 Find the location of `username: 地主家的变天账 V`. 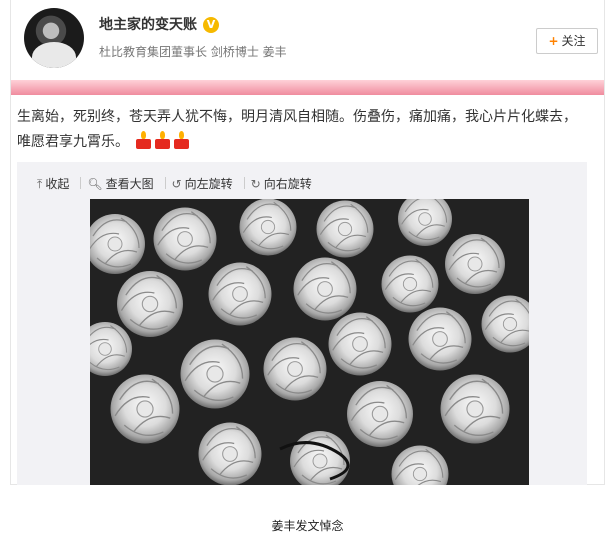

username: 地主家的变天账 V is located at coordinates (159, 24).